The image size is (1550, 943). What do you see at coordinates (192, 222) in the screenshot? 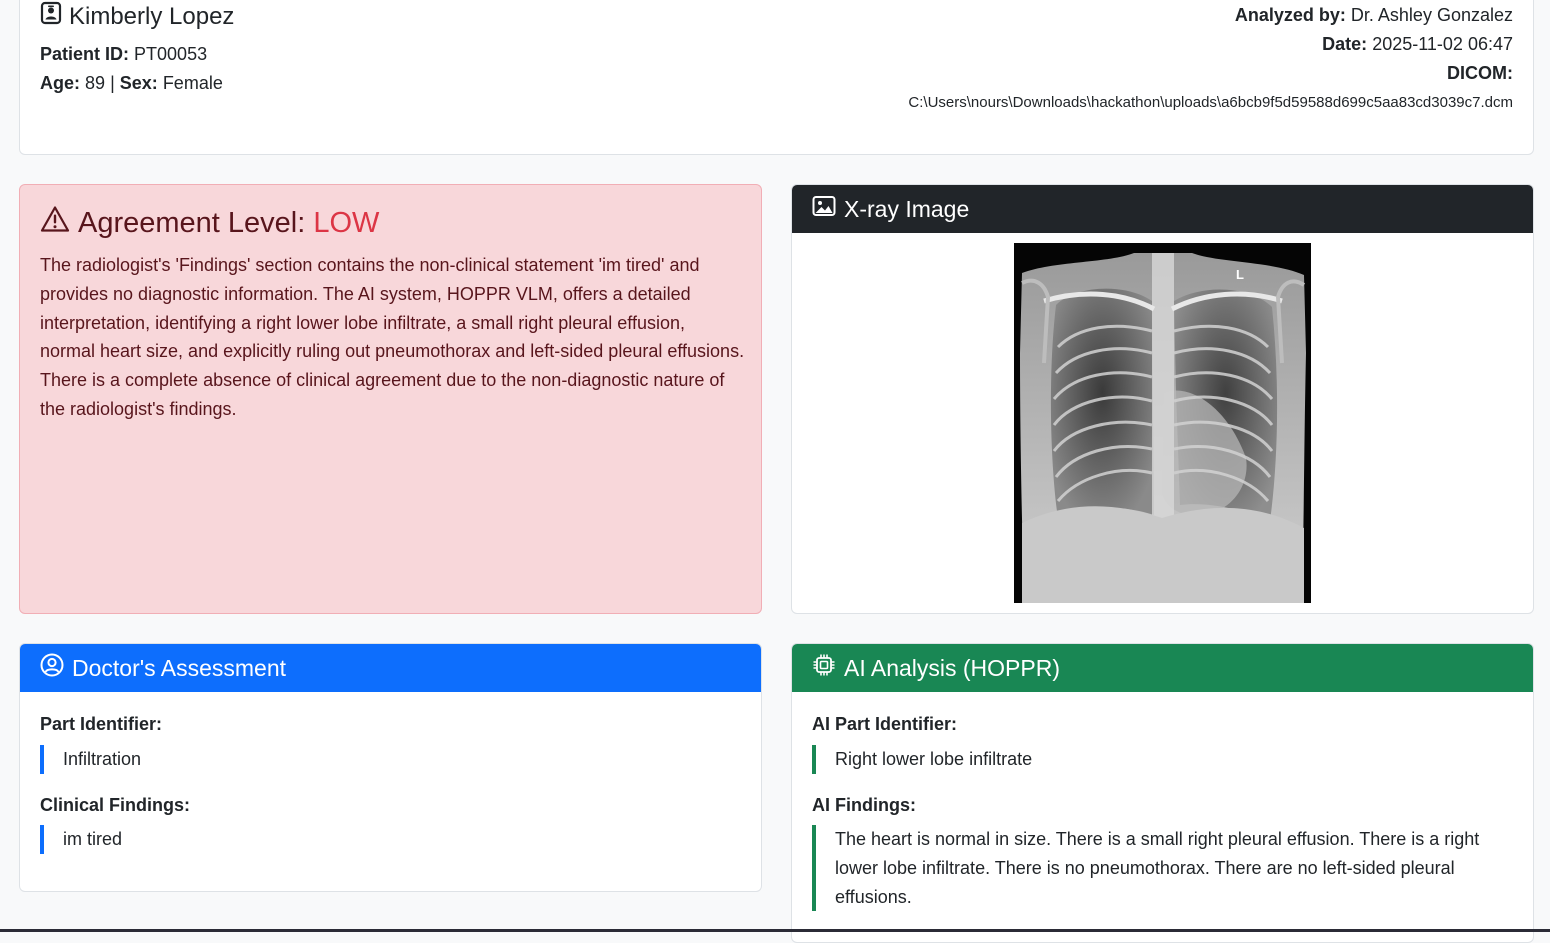
I see `agreement-title: Agreement Level:` at bounding box center [192, 222].